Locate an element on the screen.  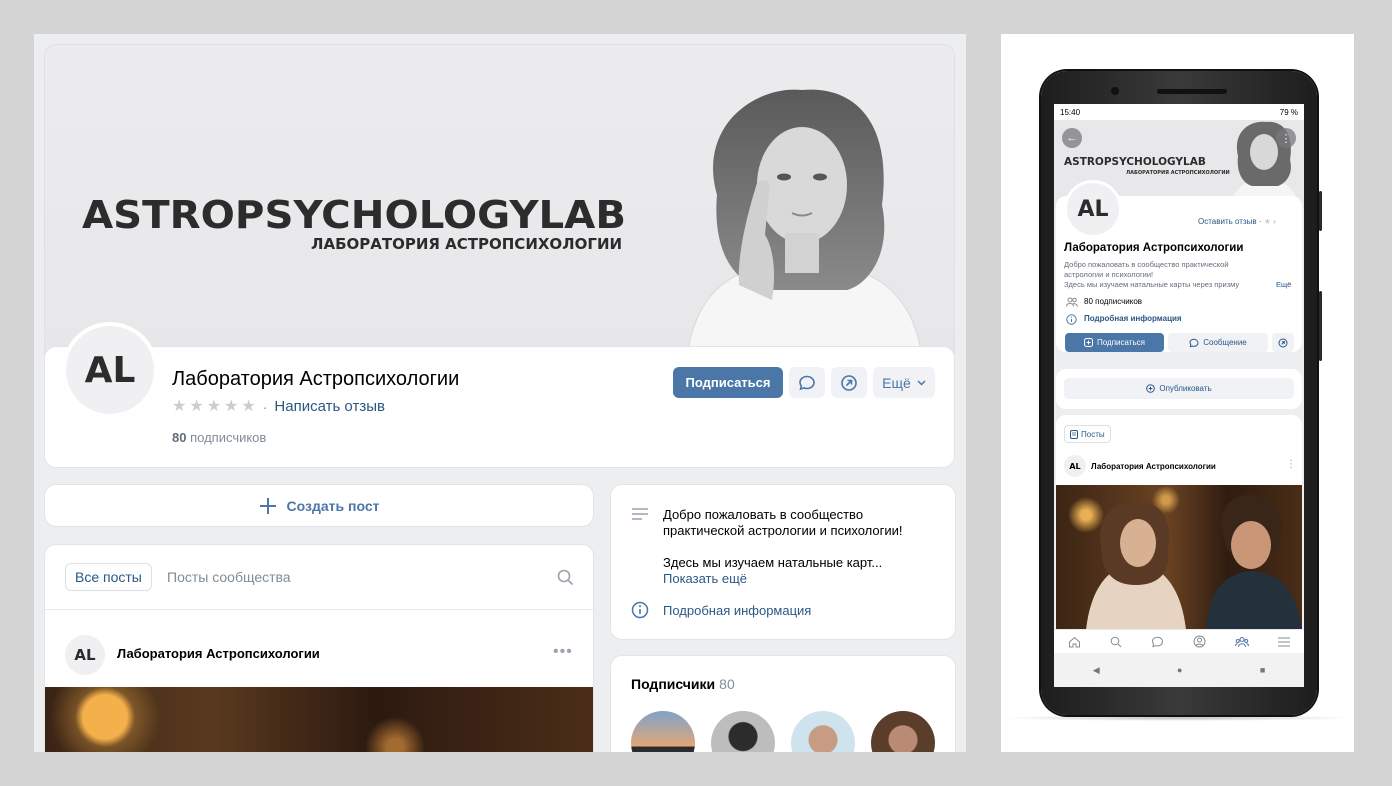
mobile-review-link: Оставить отзыв · ★ › is located at coordinates (1237, 221).